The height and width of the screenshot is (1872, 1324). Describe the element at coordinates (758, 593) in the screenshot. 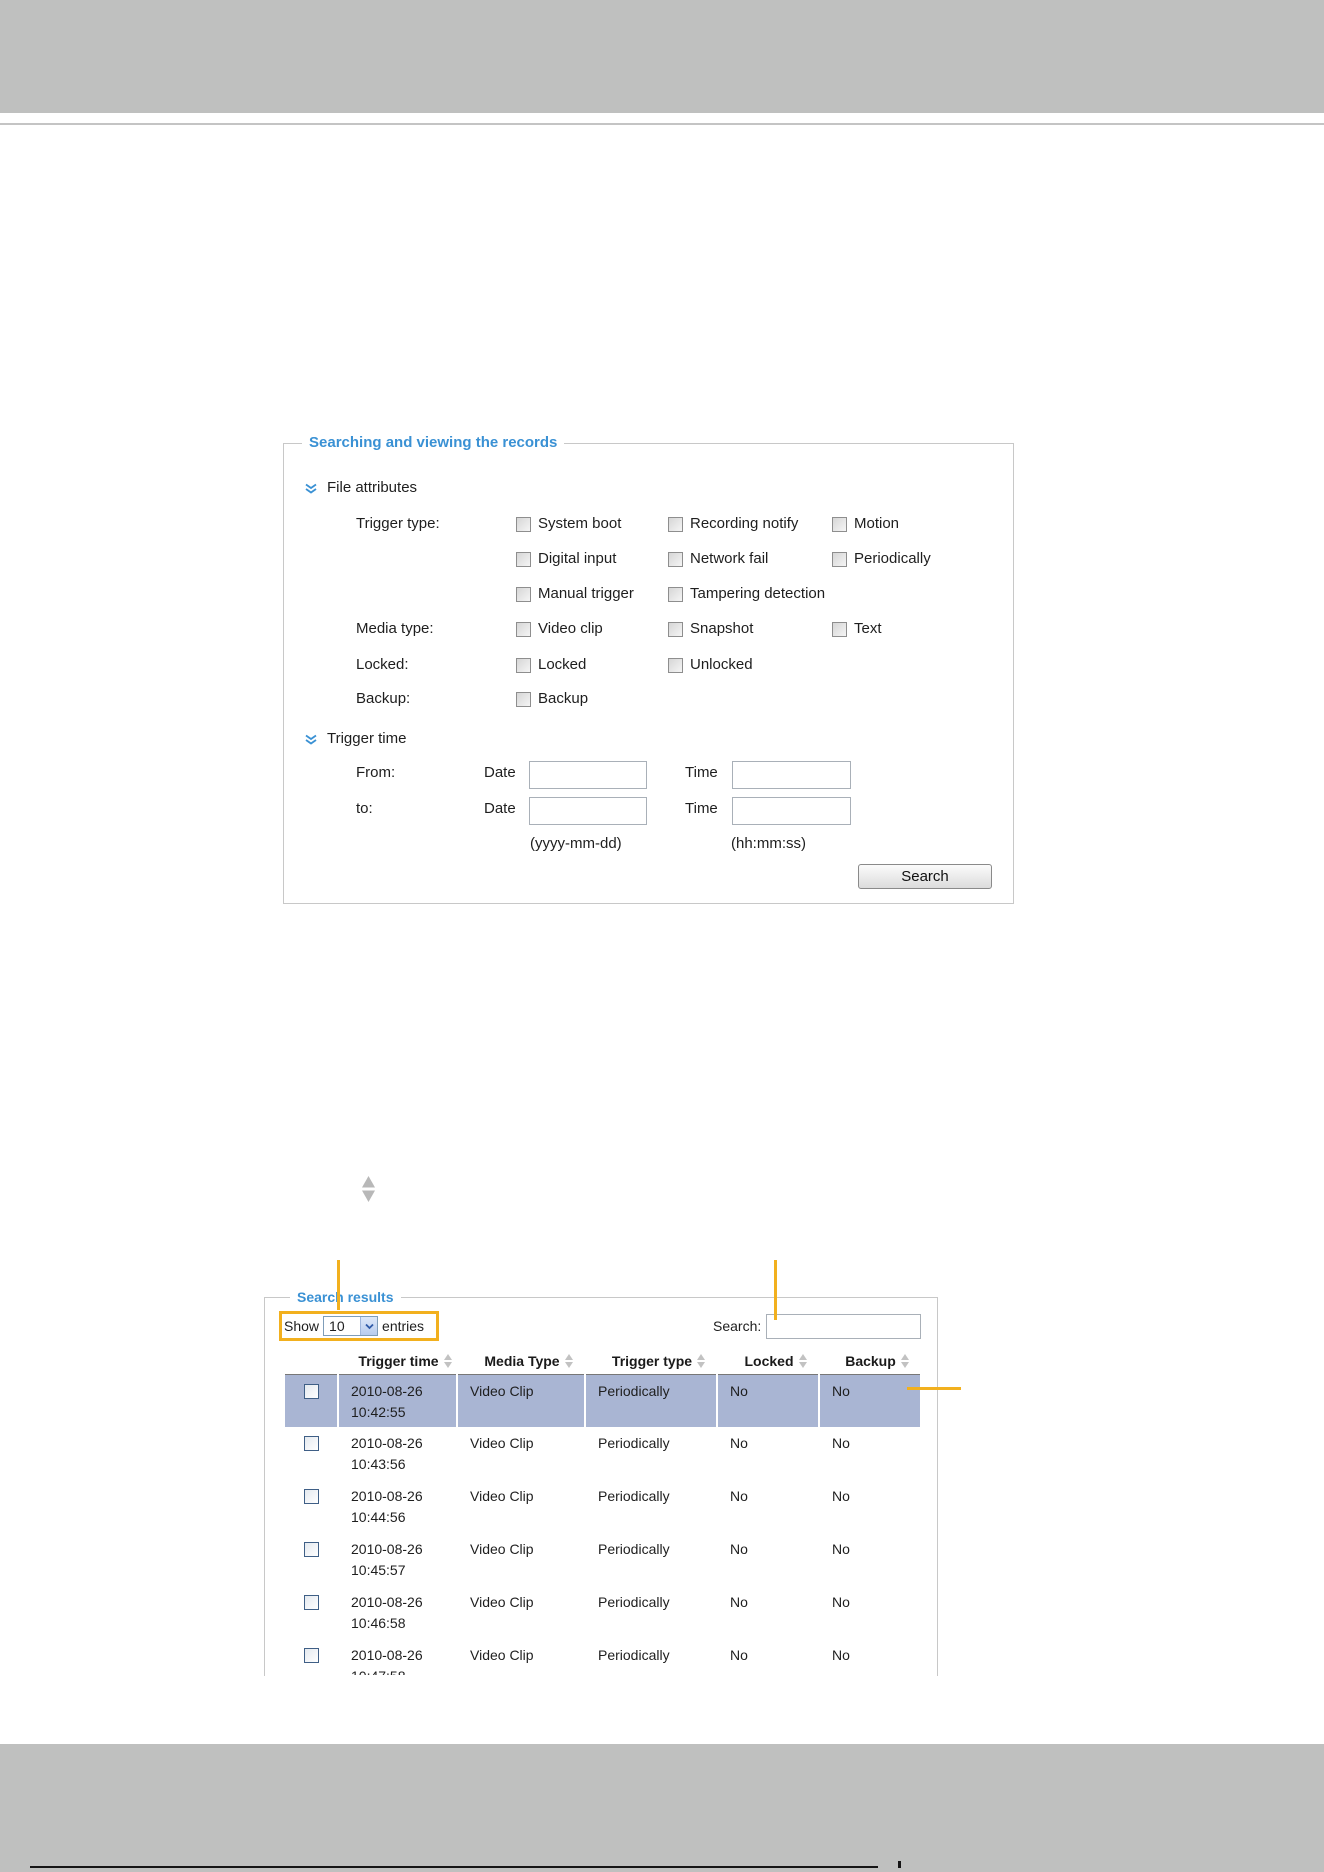

I see `tampering-detection-label: Tampering detection` at that location.